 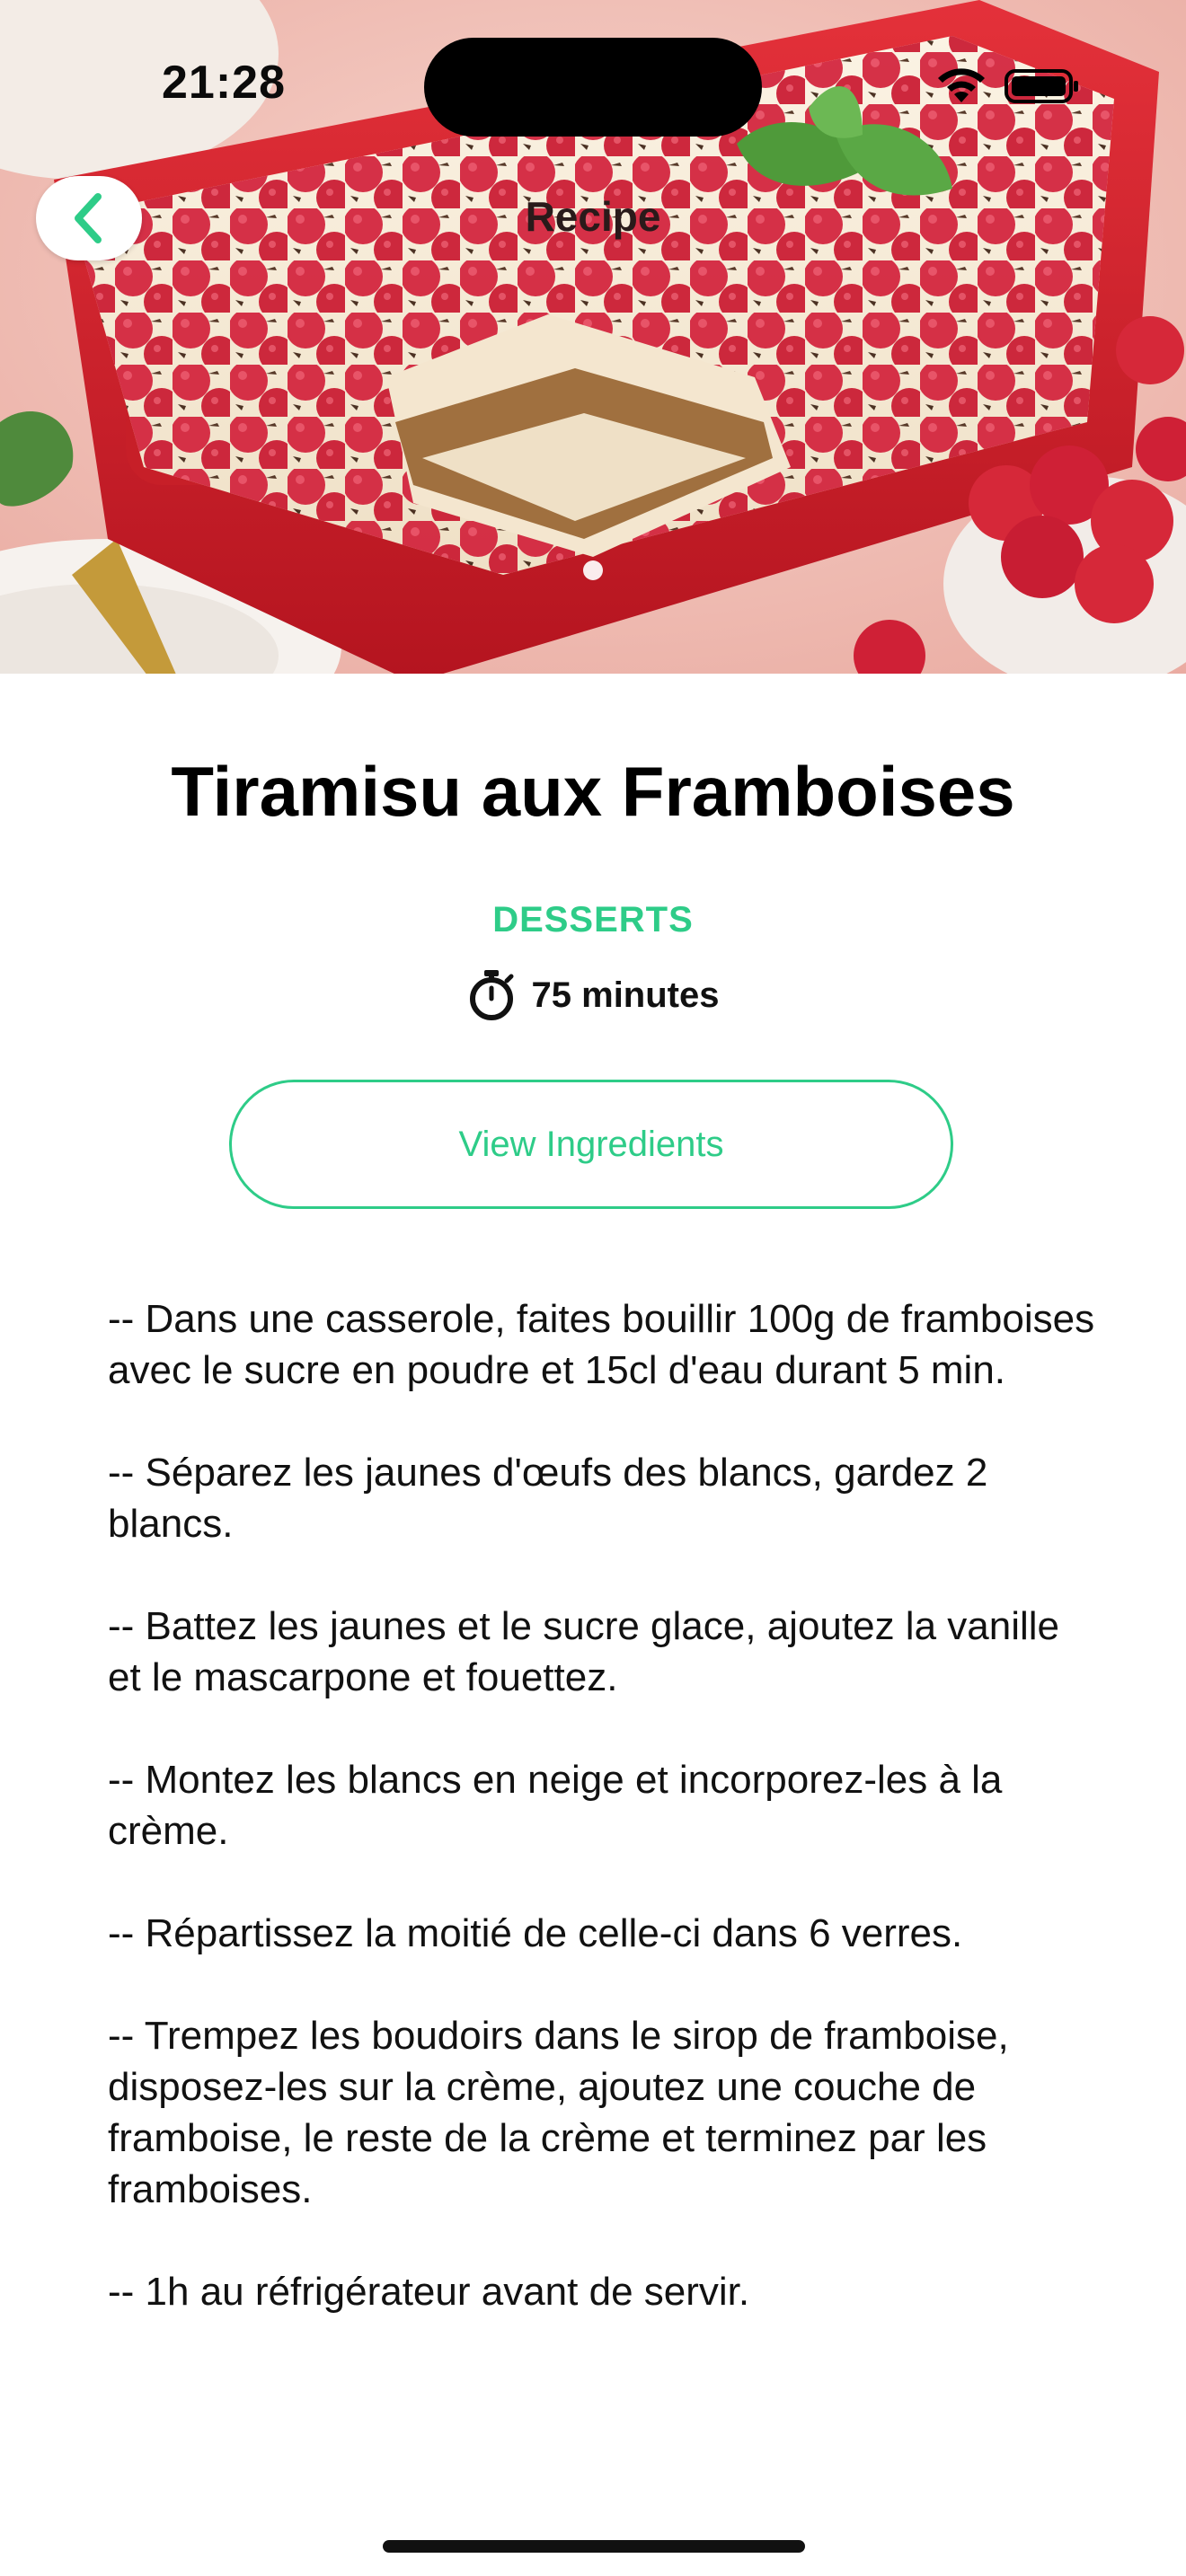 What do you see at coordinates (593, 570) in the screenshot?
I see `page-indicator-dot` at bounding box center [593, 570].